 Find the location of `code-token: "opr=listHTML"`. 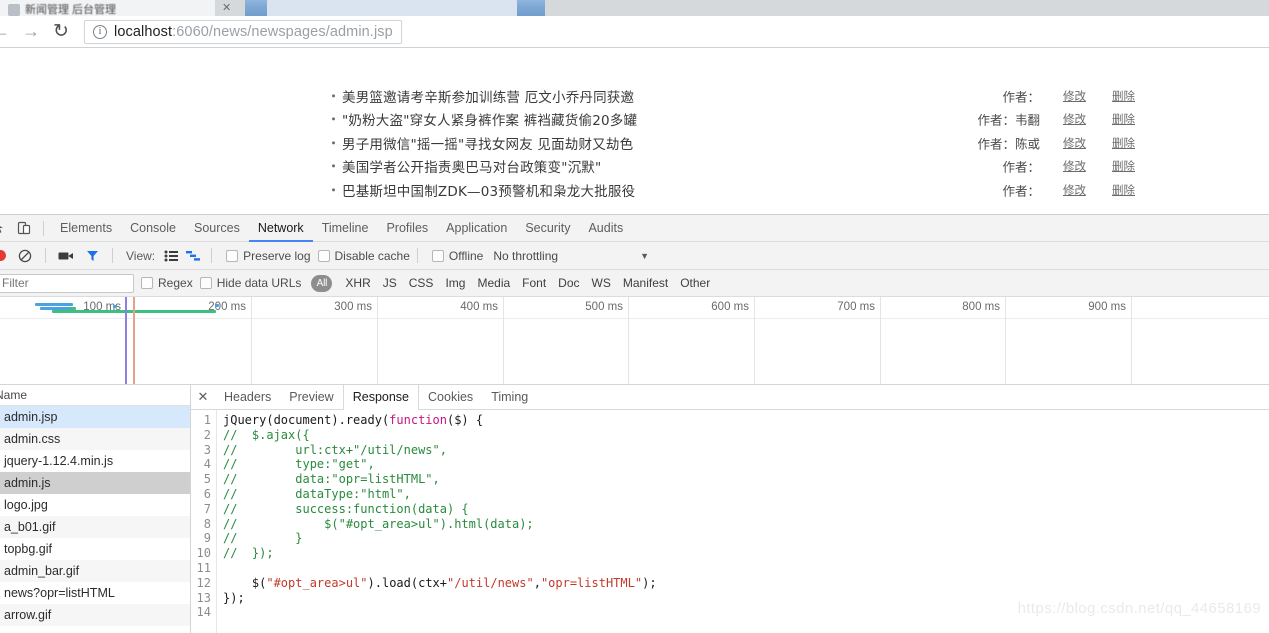

code-token: "opr=listHTML" is located at coordinates (591, 582).